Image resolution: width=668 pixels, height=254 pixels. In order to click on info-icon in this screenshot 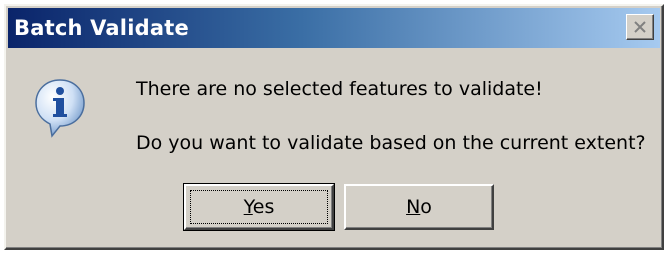, I will do `click(60, 108)`.